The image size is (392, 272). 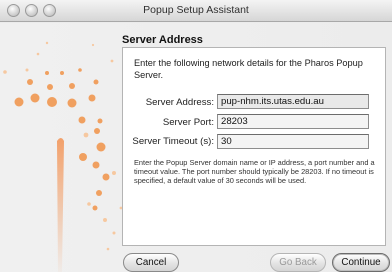 I want to click on server-address-label: Server Address:, so click(x=179, y=102).